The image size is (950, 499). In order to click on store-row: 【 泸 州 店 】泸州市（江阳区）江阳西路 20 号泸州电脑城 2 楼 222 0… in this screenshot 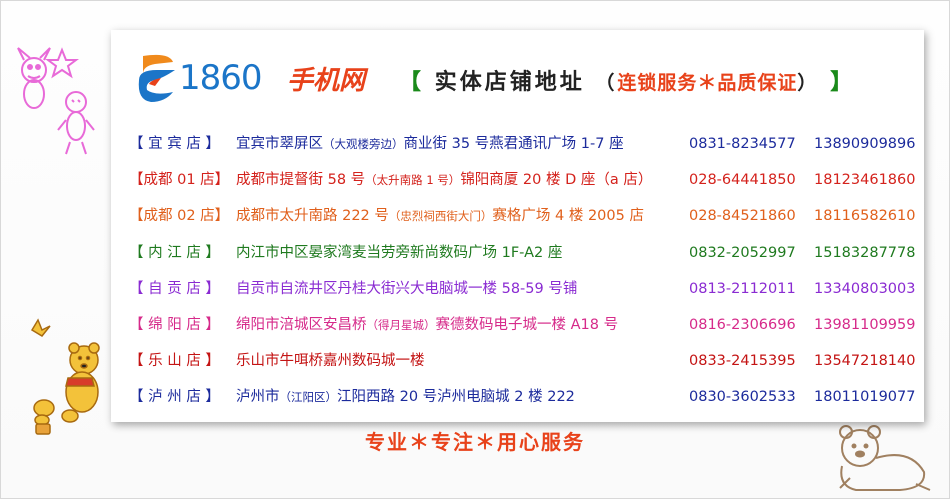, I will do `click(524, 397)`.